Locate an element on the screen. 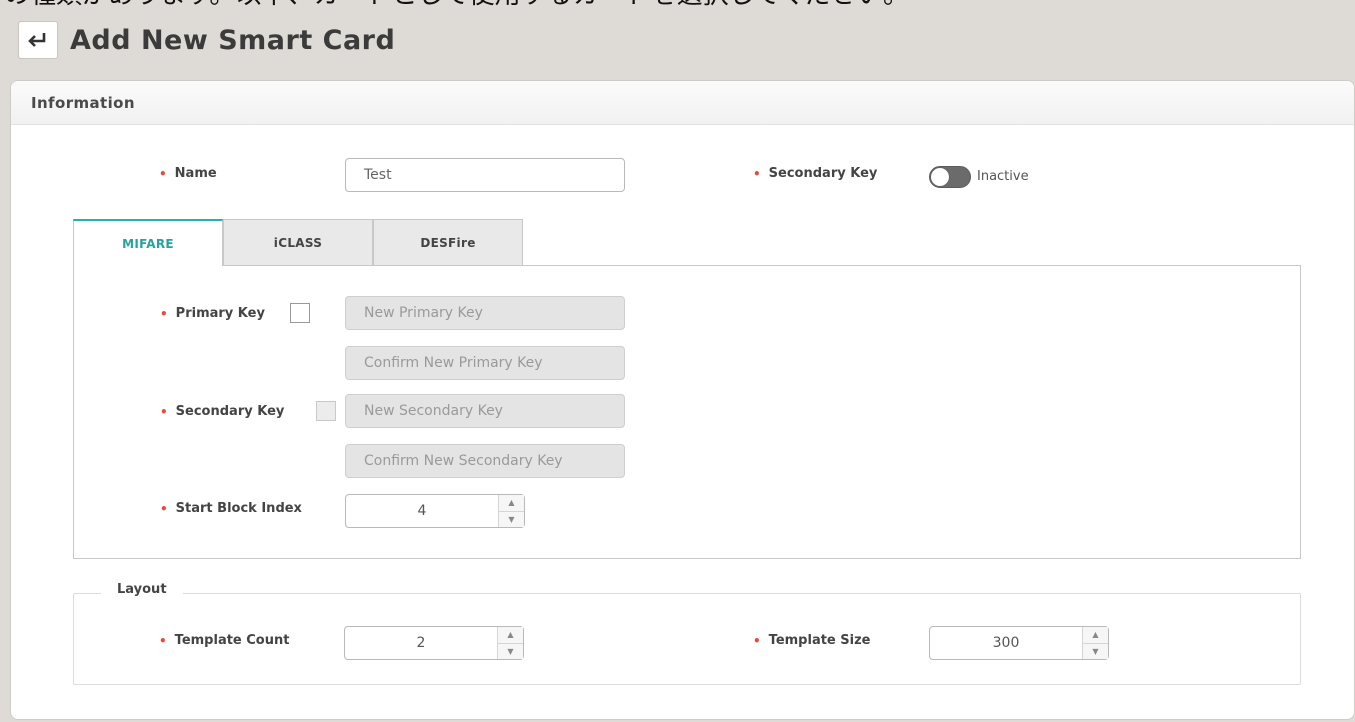 This screenshot has width=1355, height=722. stepper-value: 2 is located at coordinates (421, 643).